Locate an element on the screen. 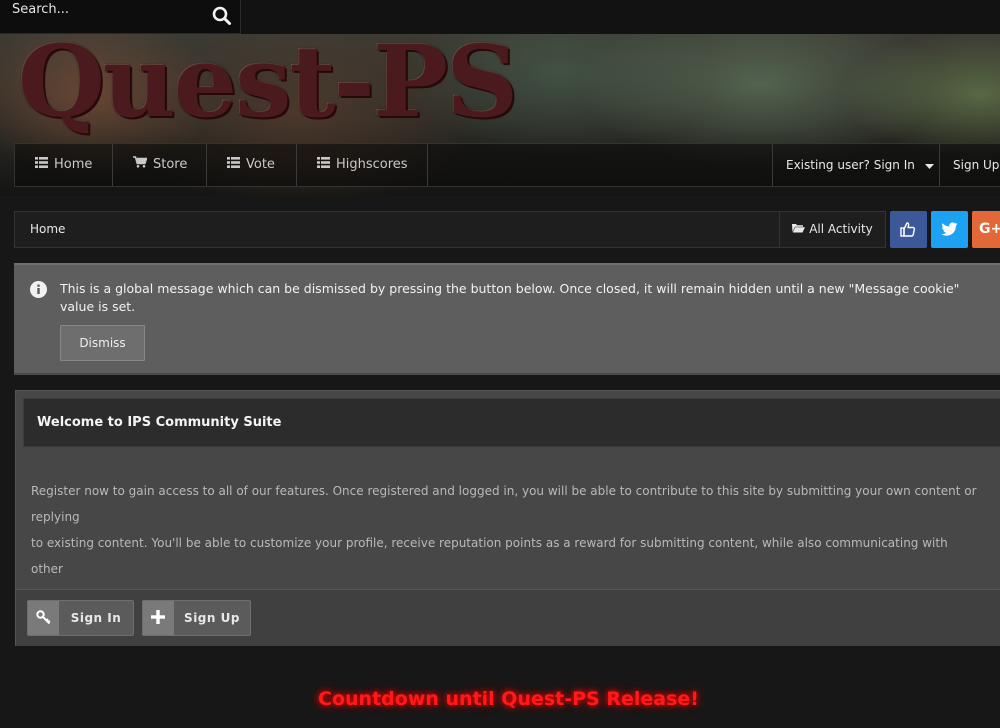  sign-up-link: Sign Up is located at coordinates (969, 165).